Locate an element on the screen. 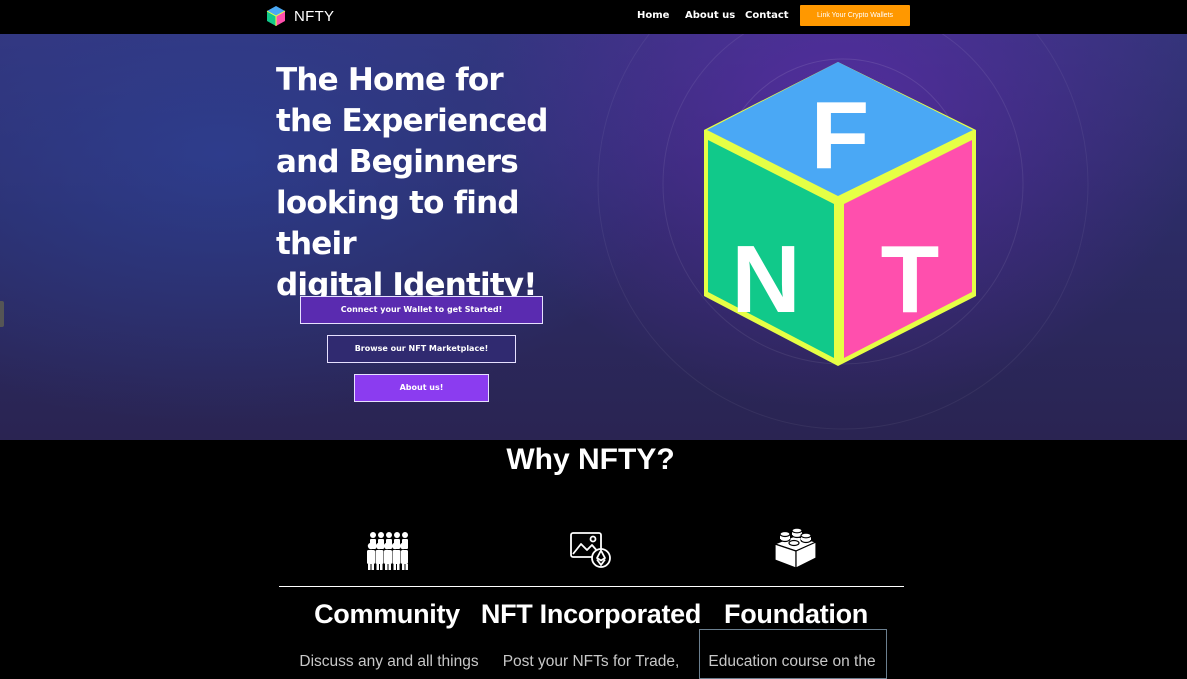 This screenshot has width=1187, height=679. feature-heading-nft-incorporated: NFT Incorporated is located at coordinates (591, 614).